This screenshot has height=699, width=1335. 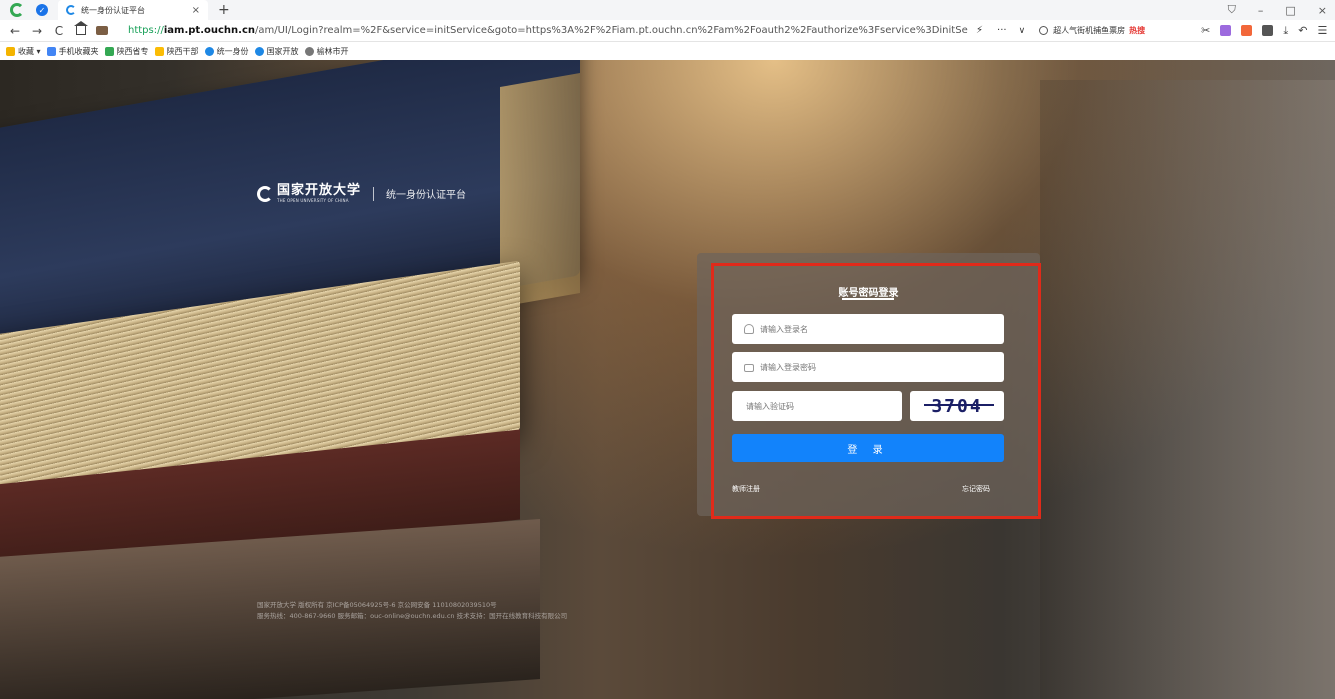 I want to click on forgot-password-link: 忘记密码, so click(x=976, y=489).